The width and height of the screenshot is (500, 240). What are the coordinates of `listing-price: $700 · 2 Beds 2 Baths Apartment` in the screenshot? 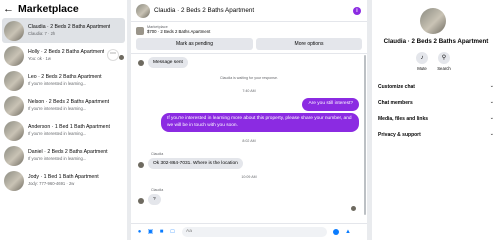 It's located at (179, 31).